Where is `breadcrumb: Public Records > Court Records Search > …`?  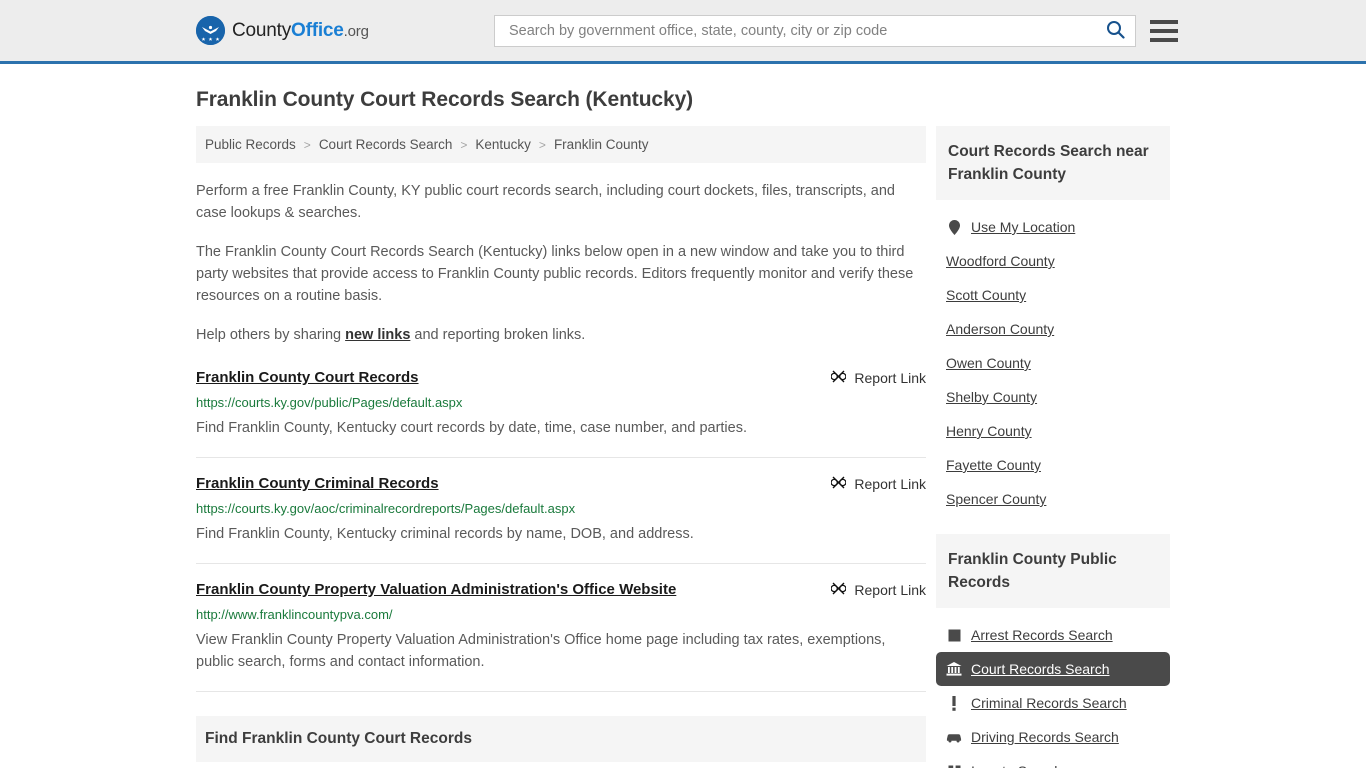
breadcrumb: Public Records > Court Records Search > … is located at coordinates (561, 144).